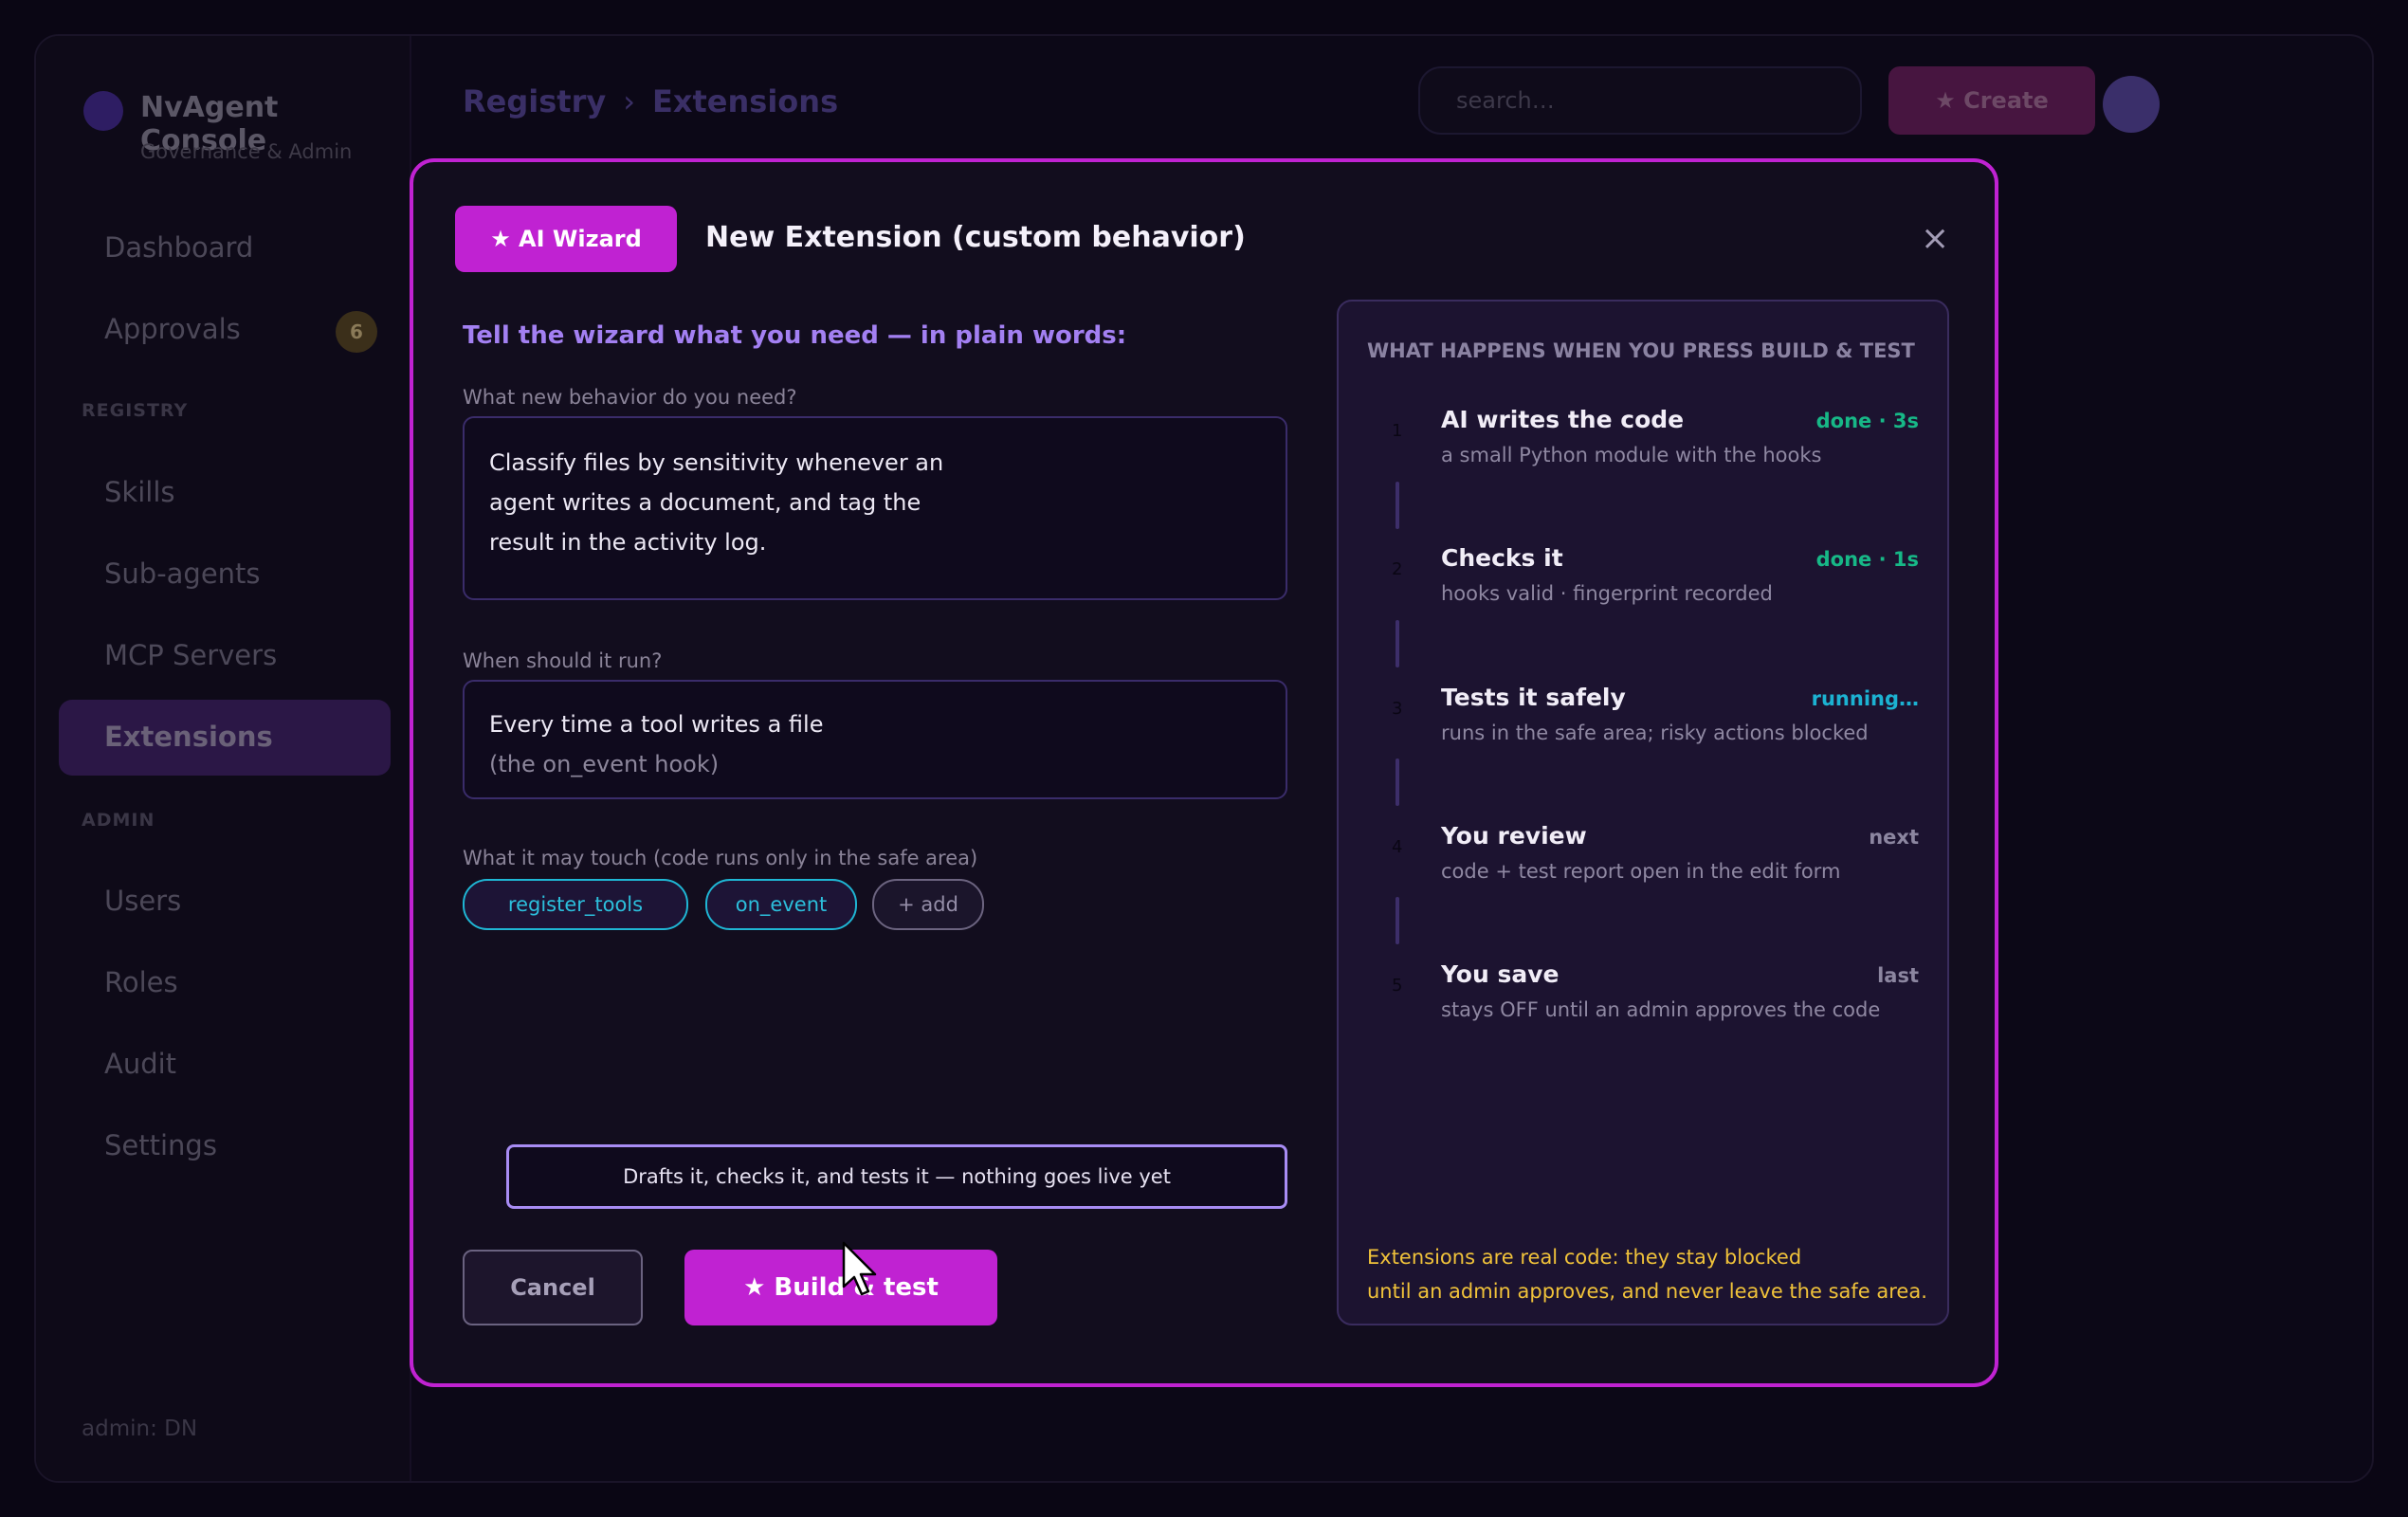 The image size is (2408, 1517). I want to click on step-number: 1, so click(1397, 431).